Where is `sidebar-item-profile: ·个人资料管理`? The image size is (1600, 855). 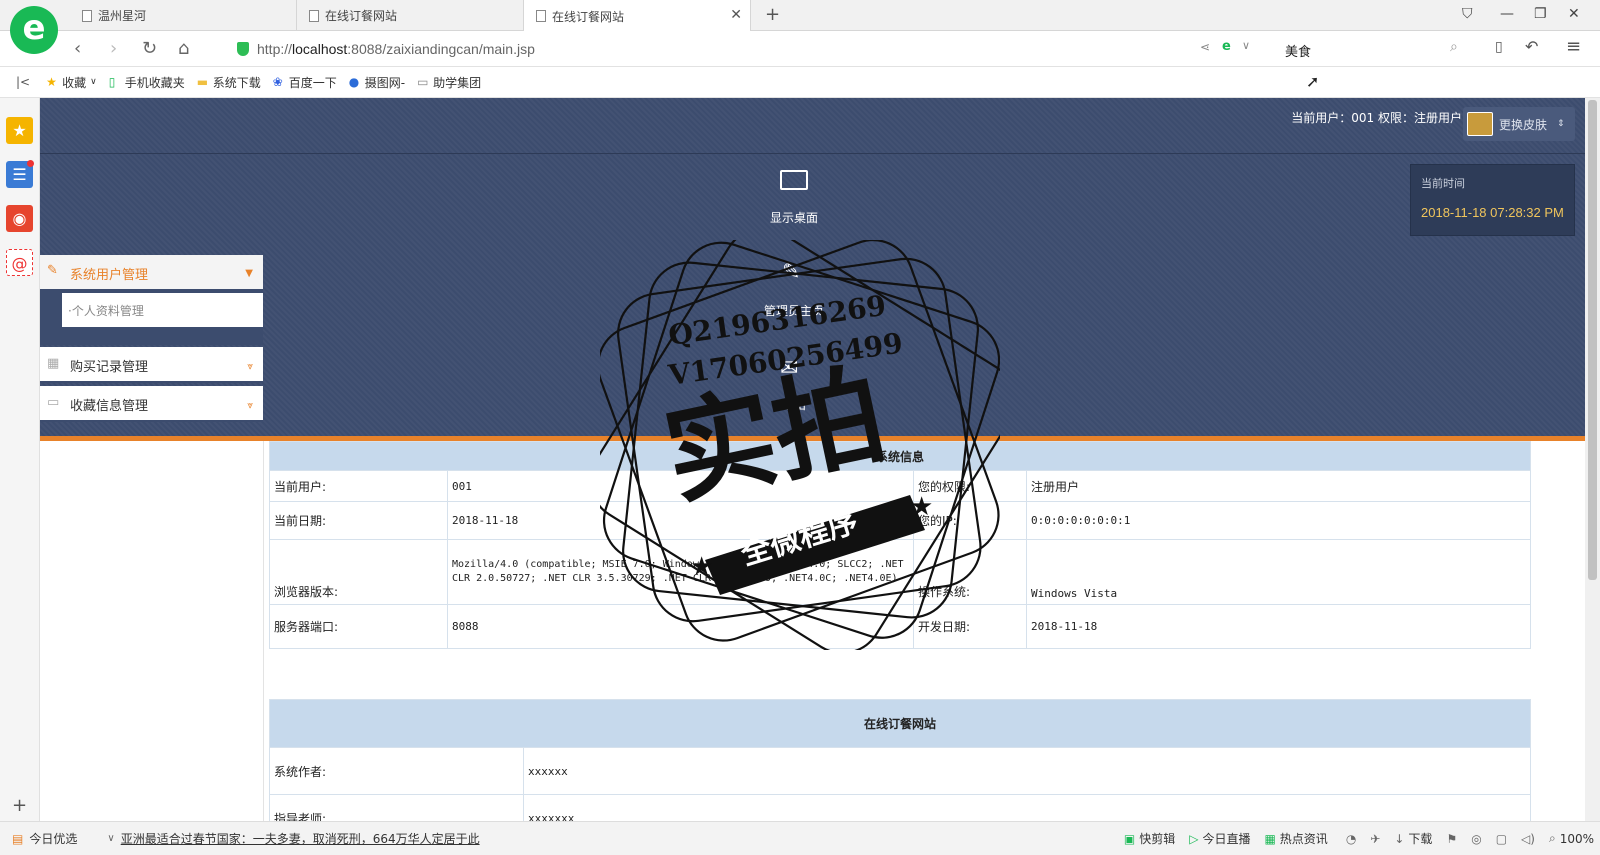 sidebar-item-profile: ·个人资料管理 is located at coordinates (162, 310).